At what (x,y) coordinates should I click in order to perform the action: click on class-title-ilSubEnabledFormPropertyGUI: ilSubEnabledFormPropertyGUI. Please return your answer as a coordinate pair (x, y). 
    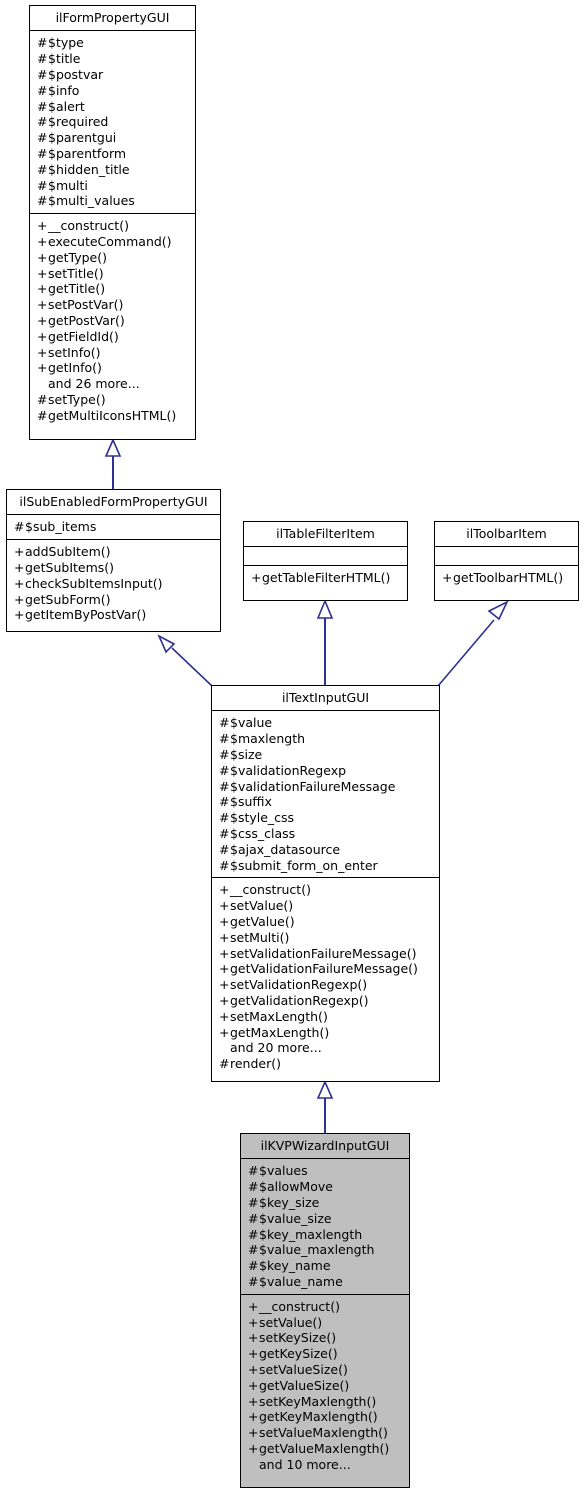
    Looking at the image, I should click on (113, 503).